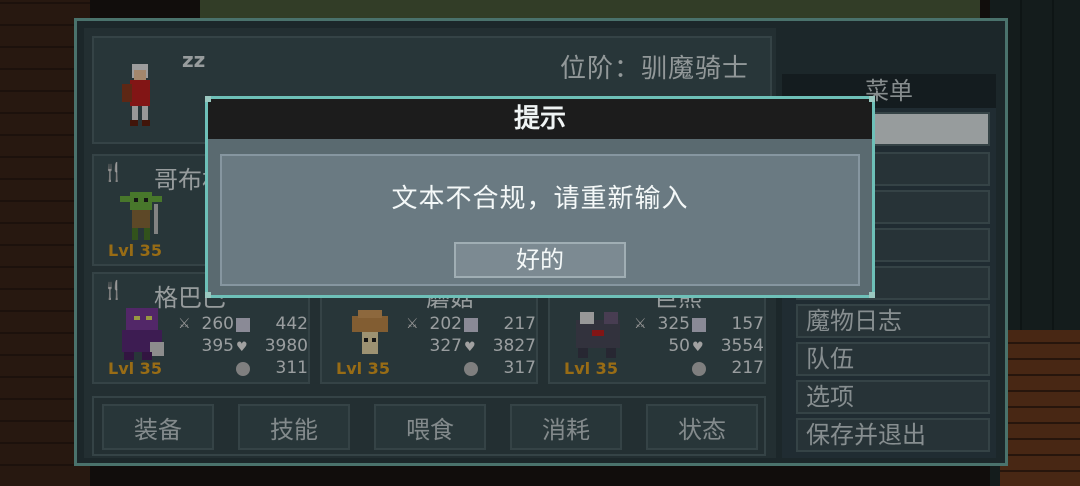  I want to click on dialog-title: 提示, so click(540, 119).